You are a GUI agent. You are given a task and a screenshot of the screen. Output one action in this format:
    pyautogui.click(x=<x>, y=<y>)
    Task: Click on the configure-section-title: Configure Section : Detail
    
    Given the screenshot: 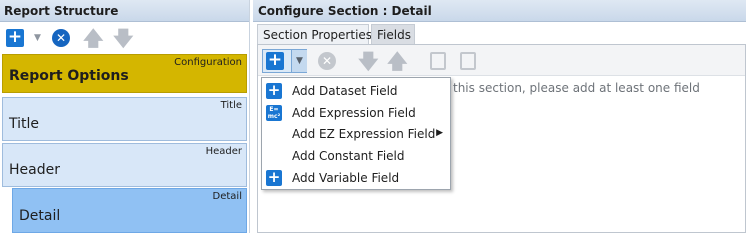 What is the action you would take?
    pyautogui.click(x=499, y=11)
    